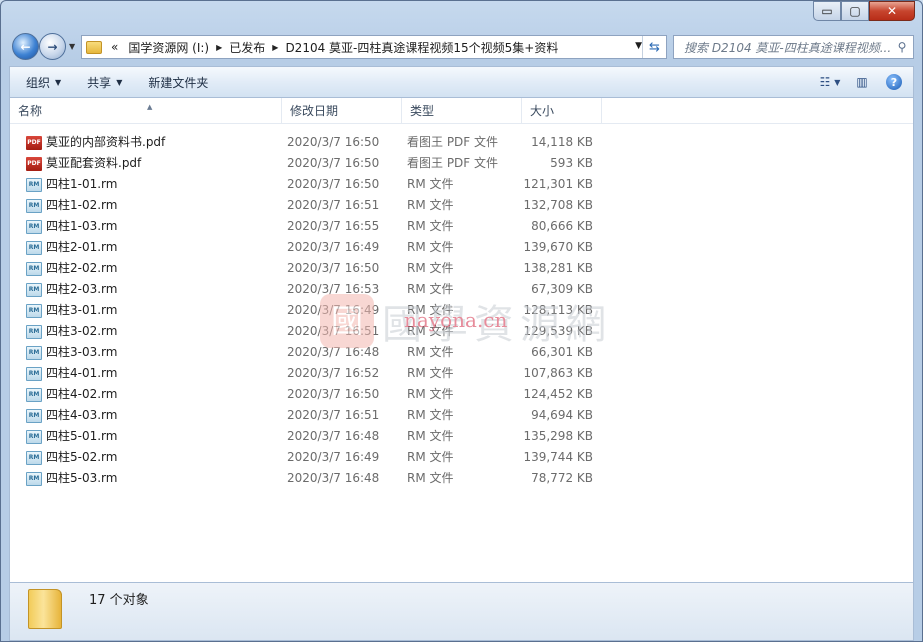 Image resolution: width=923 pixels, height=642 pixels. Describe the element at coordinates (83, 163) in the screenshot. I see `file-name-cell: PDF 莫亚配套资料.pdf` at that location.